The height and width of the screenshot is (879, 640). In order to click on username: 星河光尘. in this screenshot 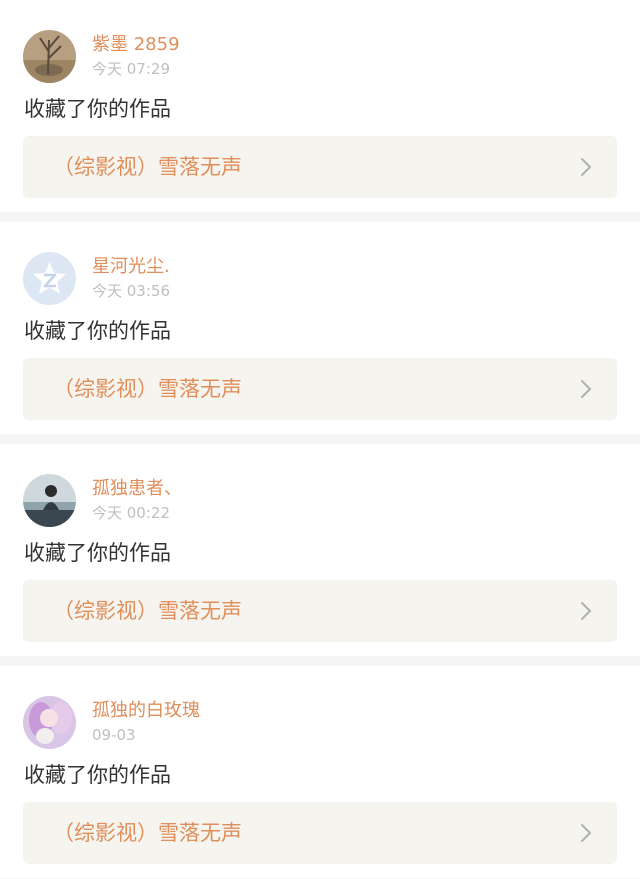, I will do `click(131, 267)`.